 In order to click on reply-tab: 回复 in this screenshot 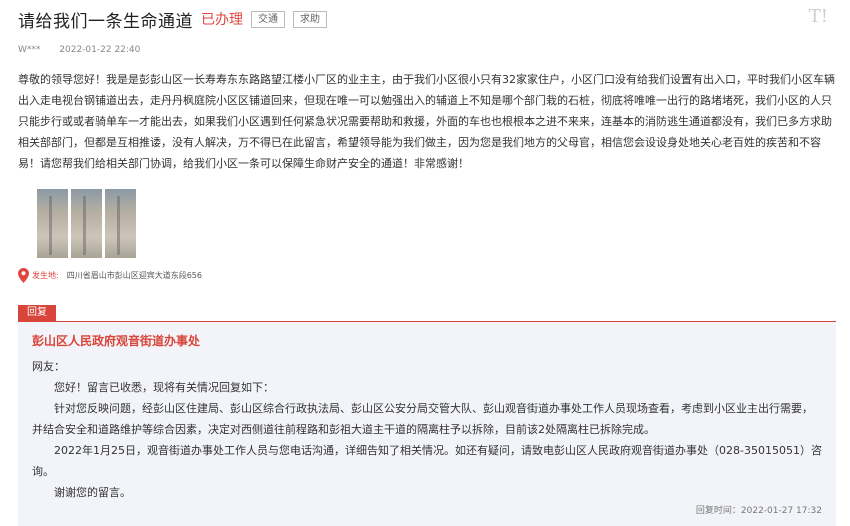, I will do `click(37, 313)`.